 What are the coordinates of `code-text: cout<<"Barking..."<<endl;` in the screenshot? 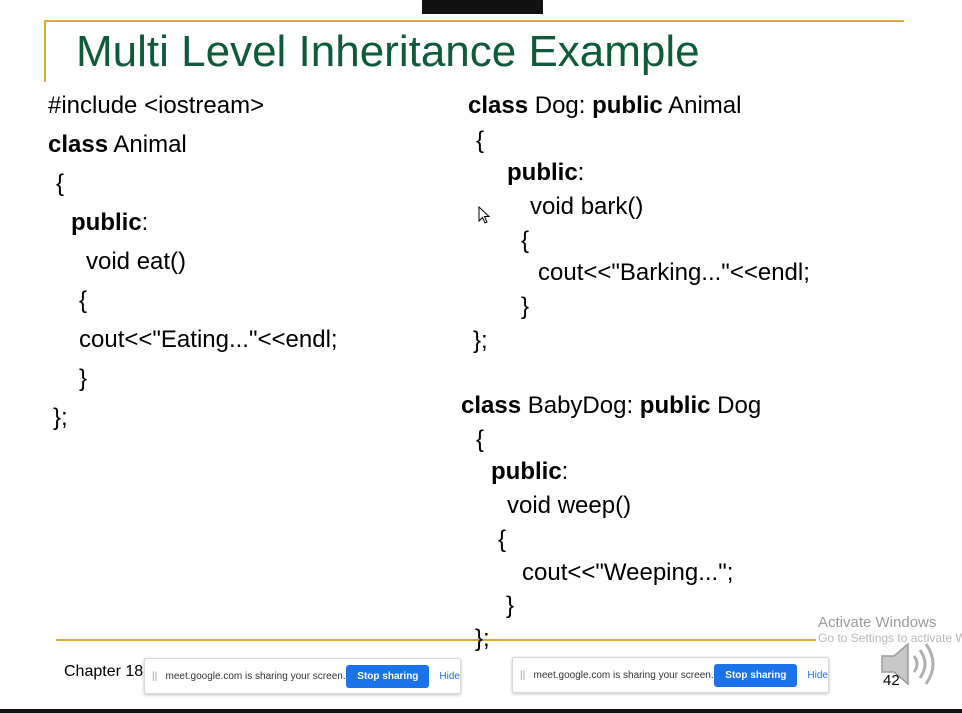 It's located at (674, 272).